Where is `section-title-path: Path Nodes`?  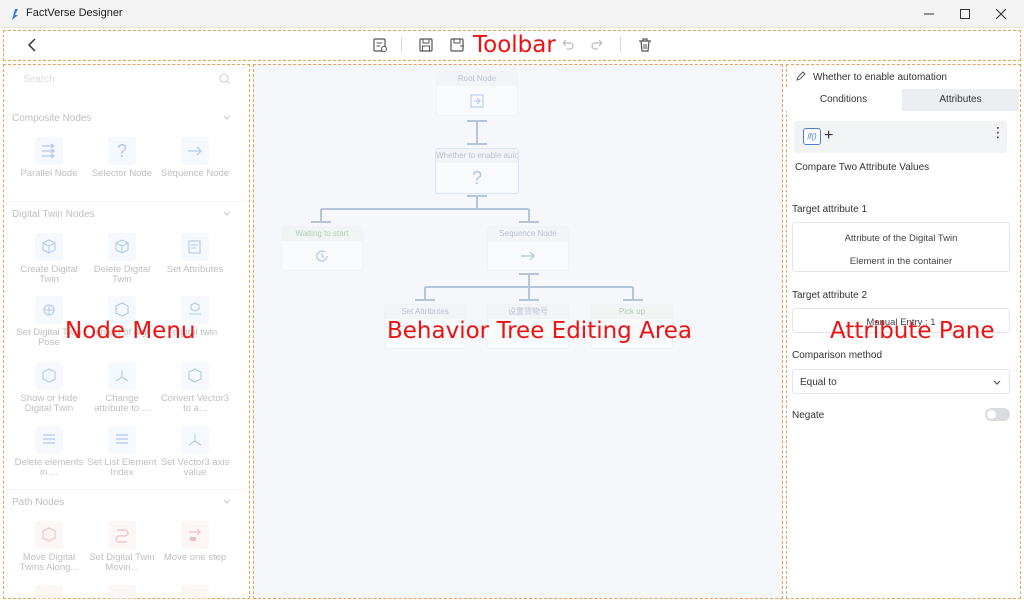 section-title-path: Path Nodes is located at coordinates (38, 502).